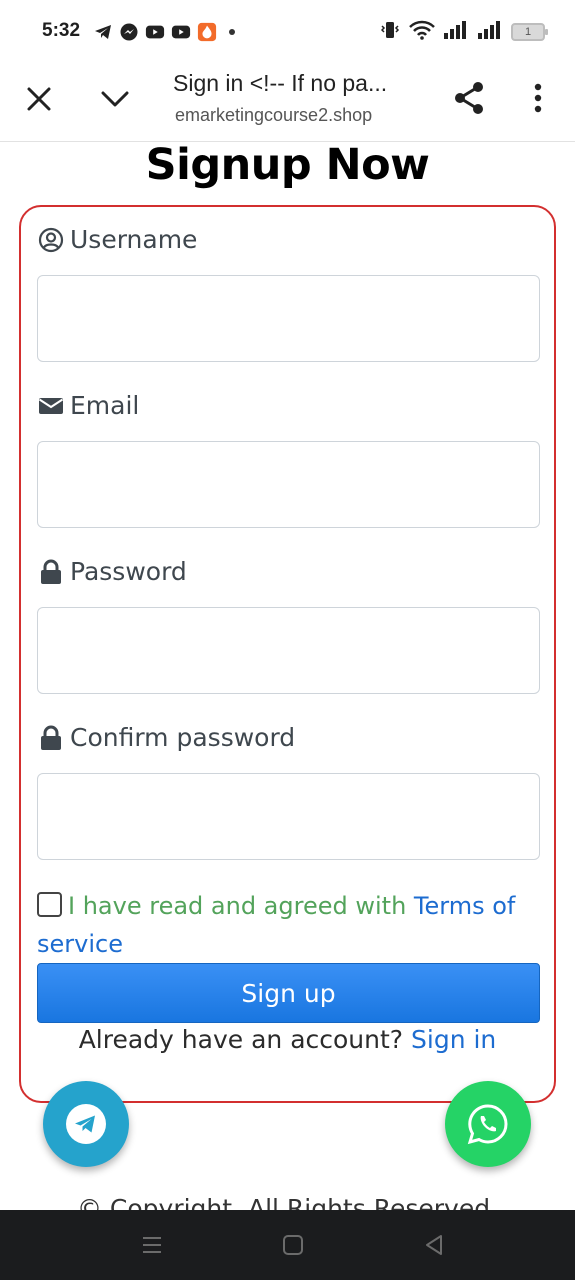  I want to click on already-account-line: Already have an account? Sign in, so click(287, 1039).